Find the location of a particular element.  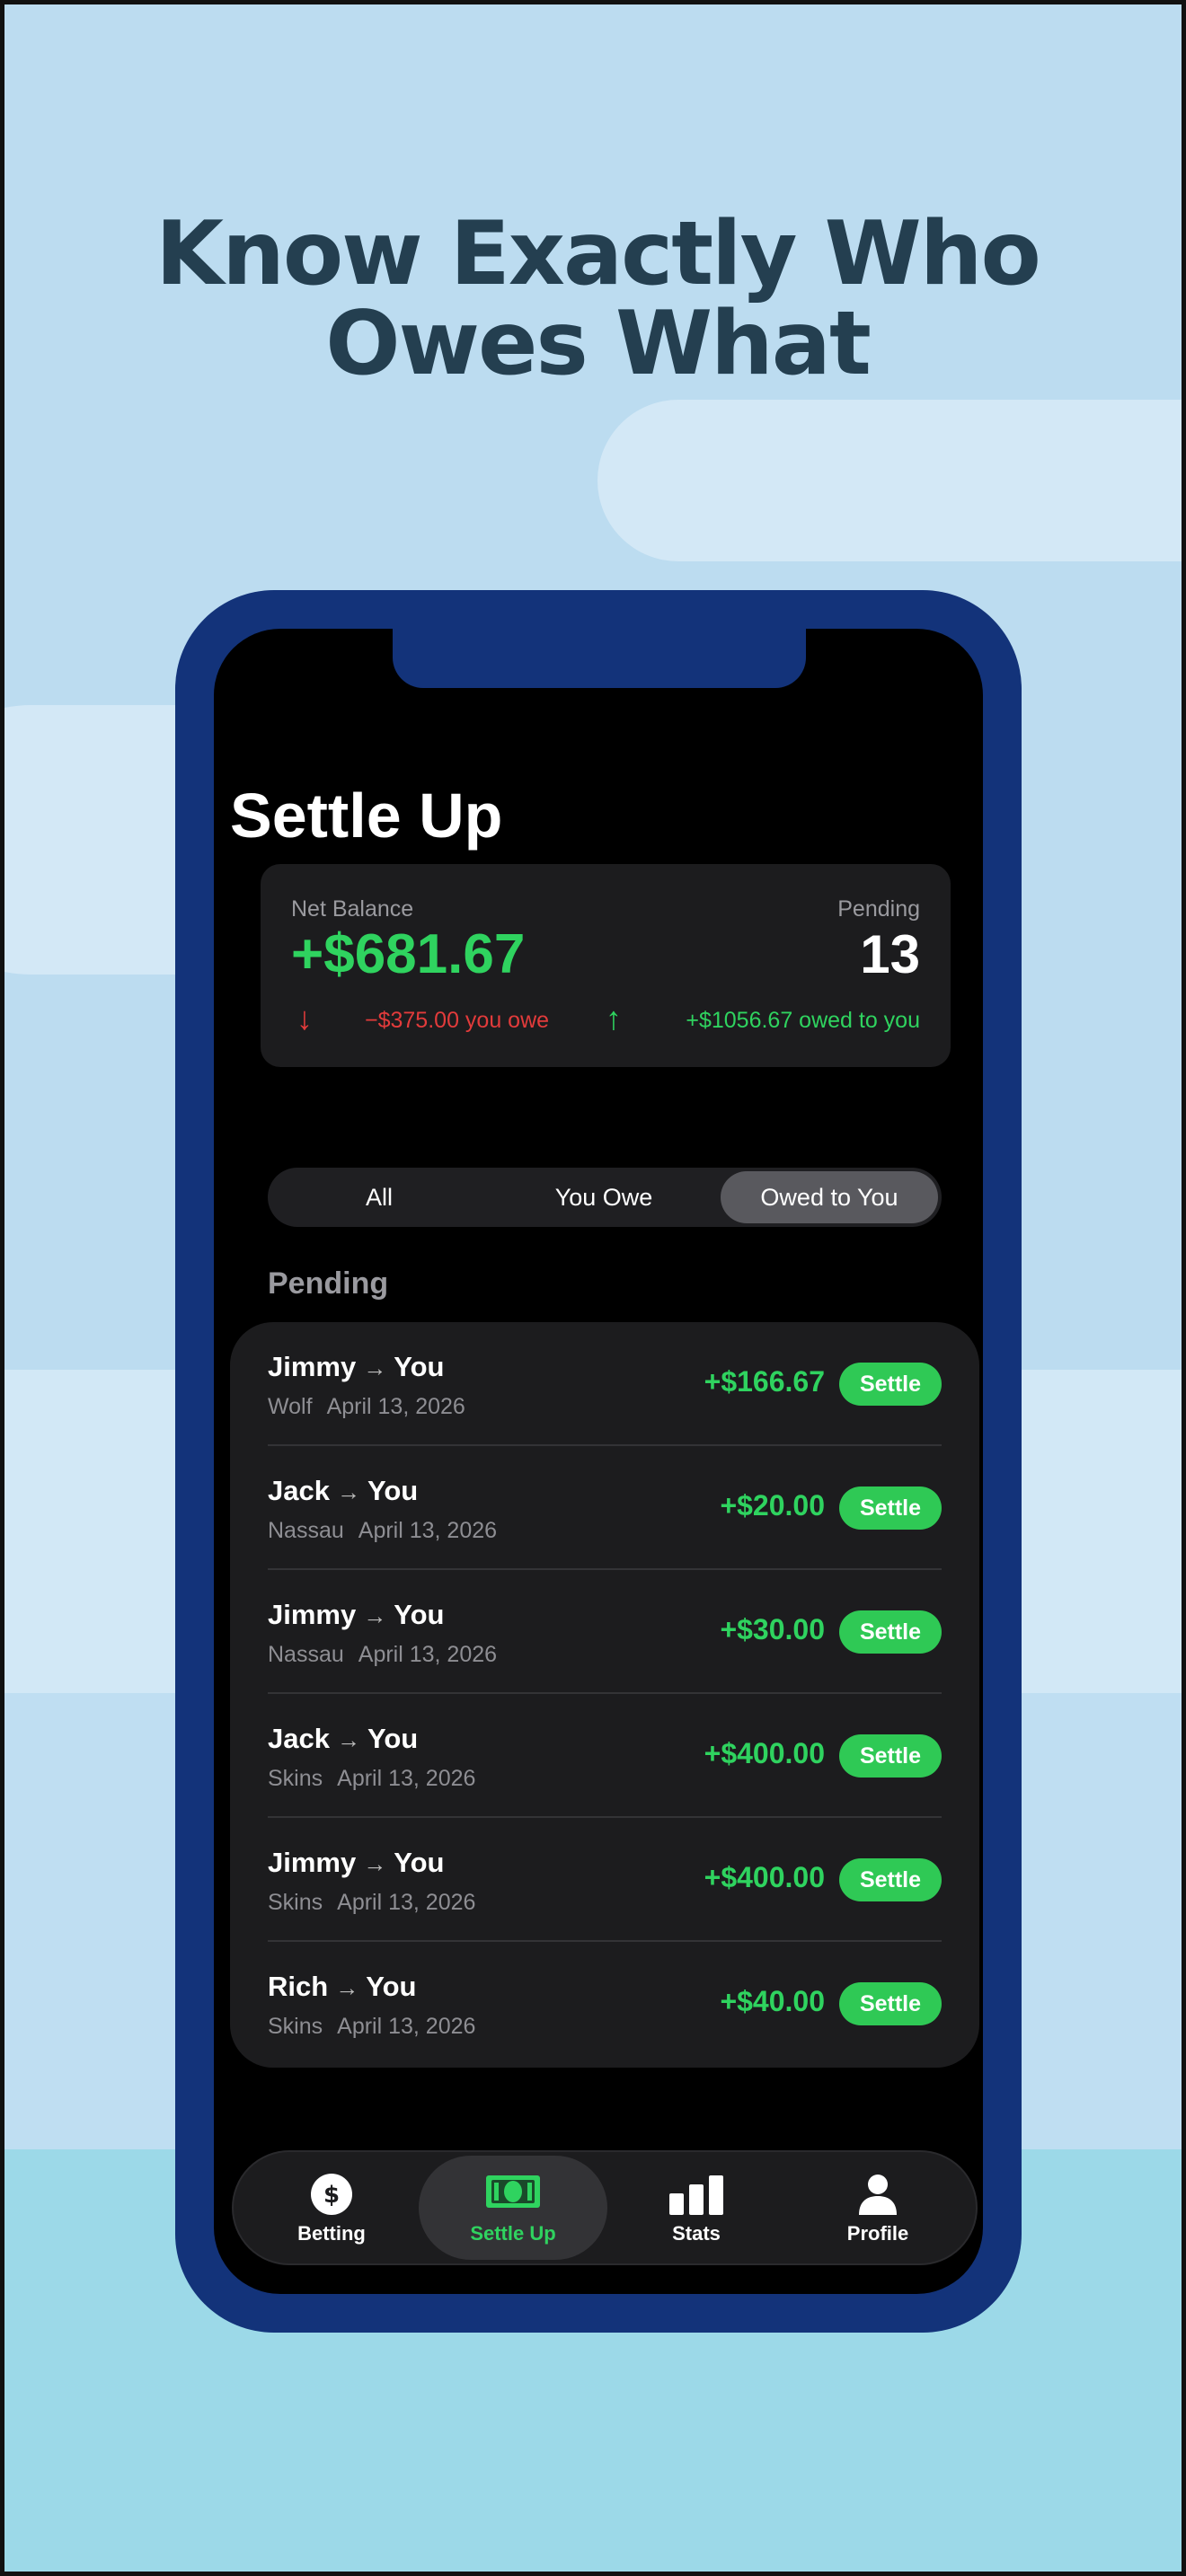

tab-label: Stats is located at coordinates (696, 2233).